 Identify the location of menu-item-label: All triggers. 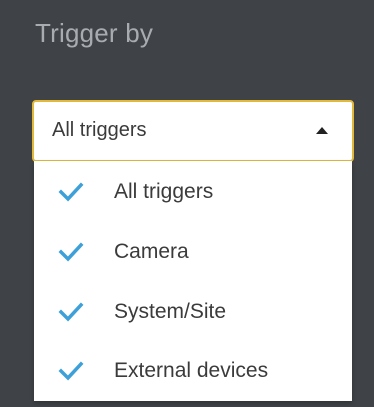
(164, 191).